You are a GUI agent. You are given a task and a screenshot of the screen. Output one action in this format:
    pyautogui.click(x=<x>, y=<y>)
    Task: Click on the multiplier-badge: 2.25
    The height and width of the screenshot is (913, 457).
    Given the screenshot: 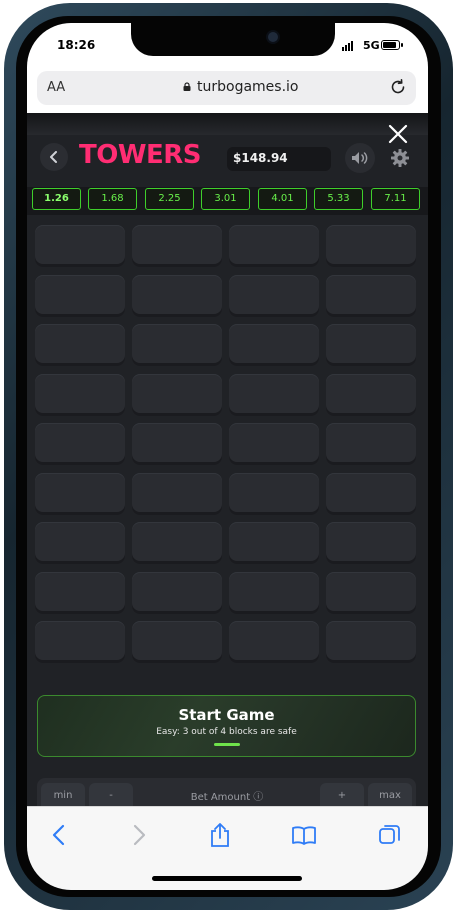 What is the action you would take?
    pyautogui.click(x=169, y=199)
    